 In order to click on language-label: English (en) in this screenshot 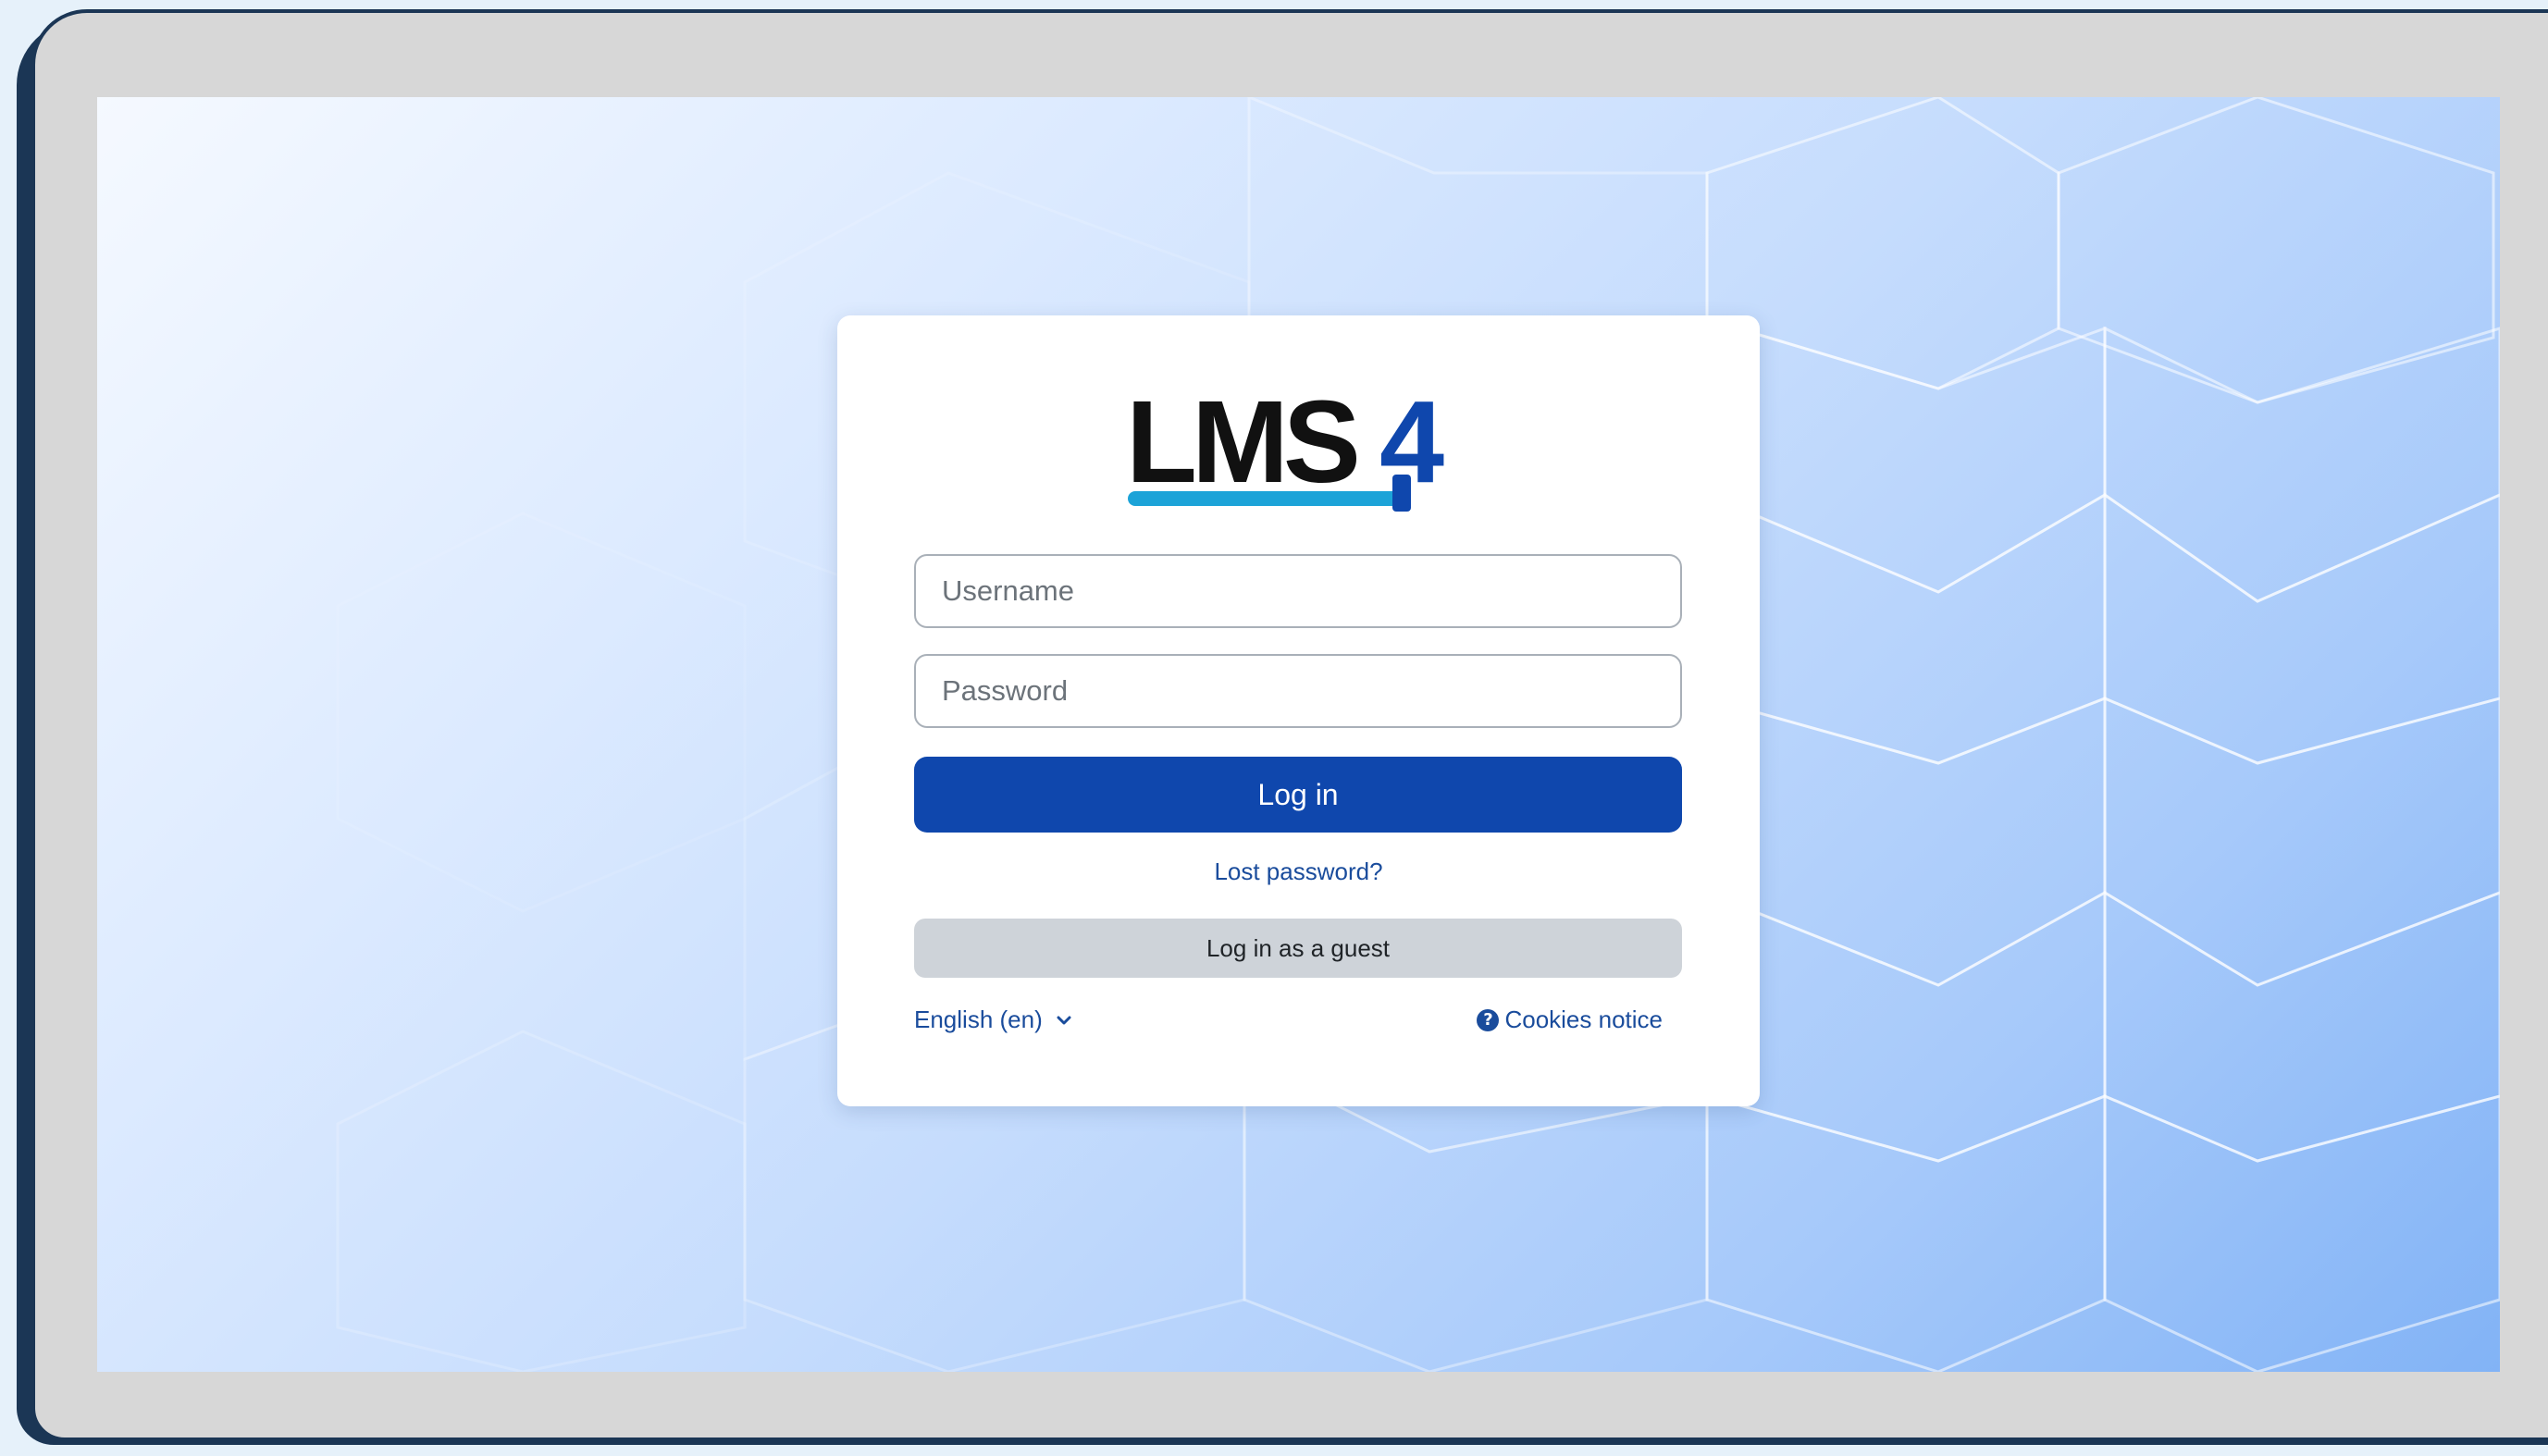, I will do `click(979, 1020)`.